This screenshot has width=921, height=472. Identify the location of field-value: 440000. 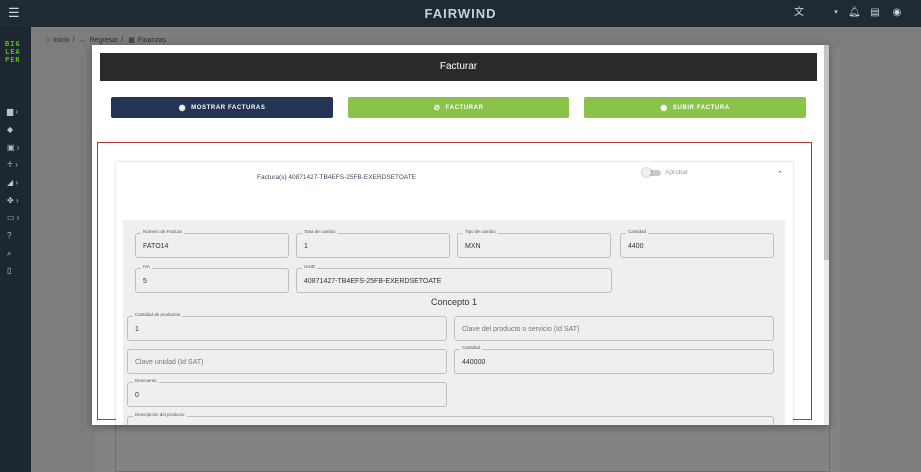
(474, 362).